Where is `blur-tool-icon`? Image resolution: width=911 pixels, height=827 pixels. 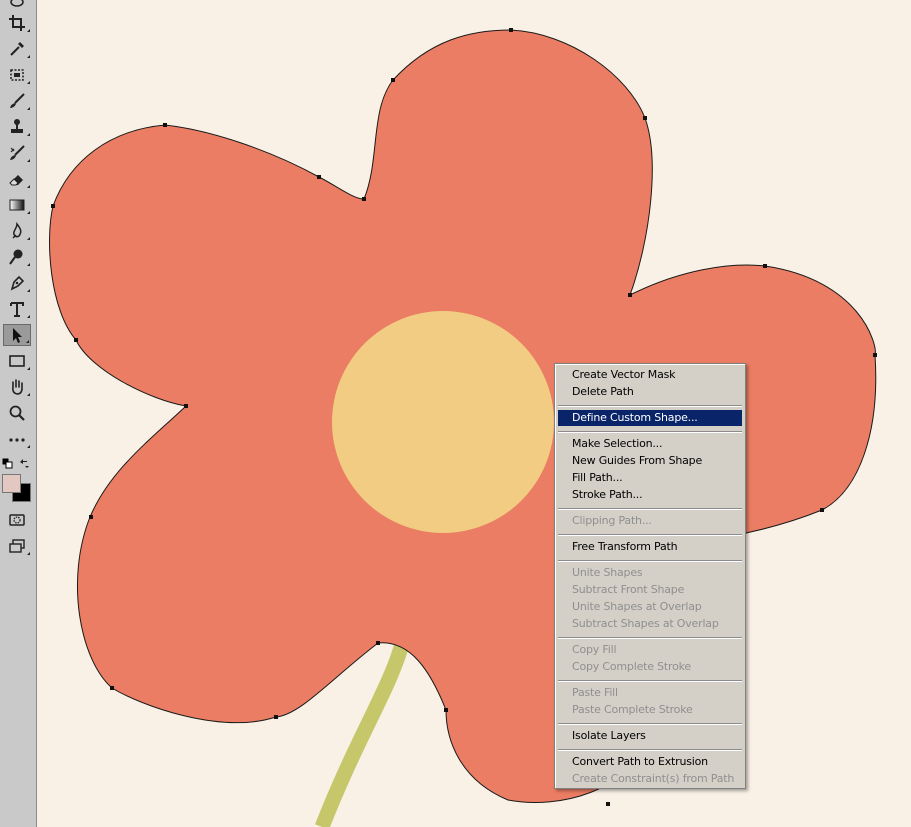 blur-tool-icon is located at coordinates (17, 230).